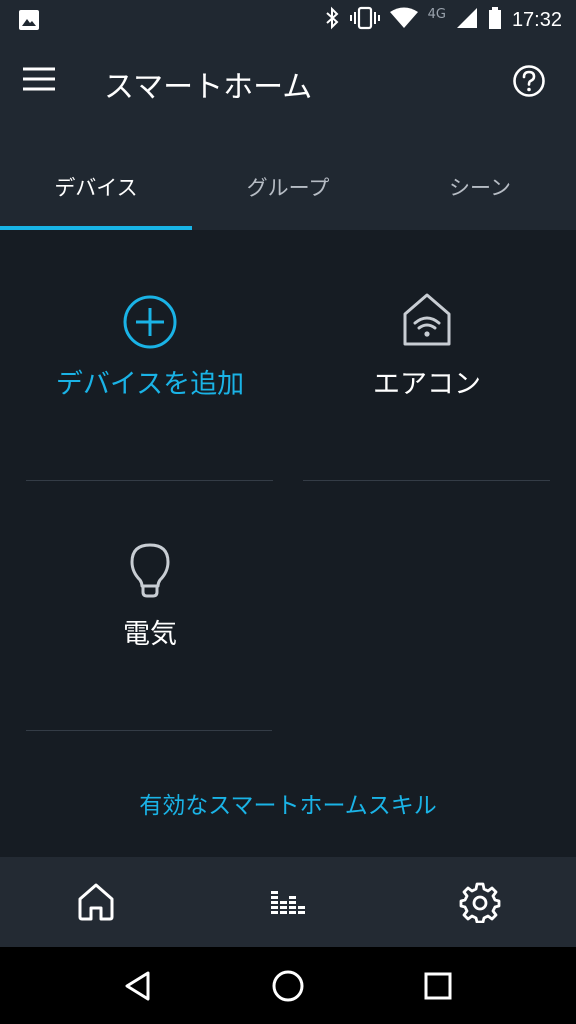 The width and height of the screenshot is (576, 1024). What do you see at coordinates (150, 605) in the screenshot?
I see `device-tile-lights: 電気` at bounding box center [150, 605].